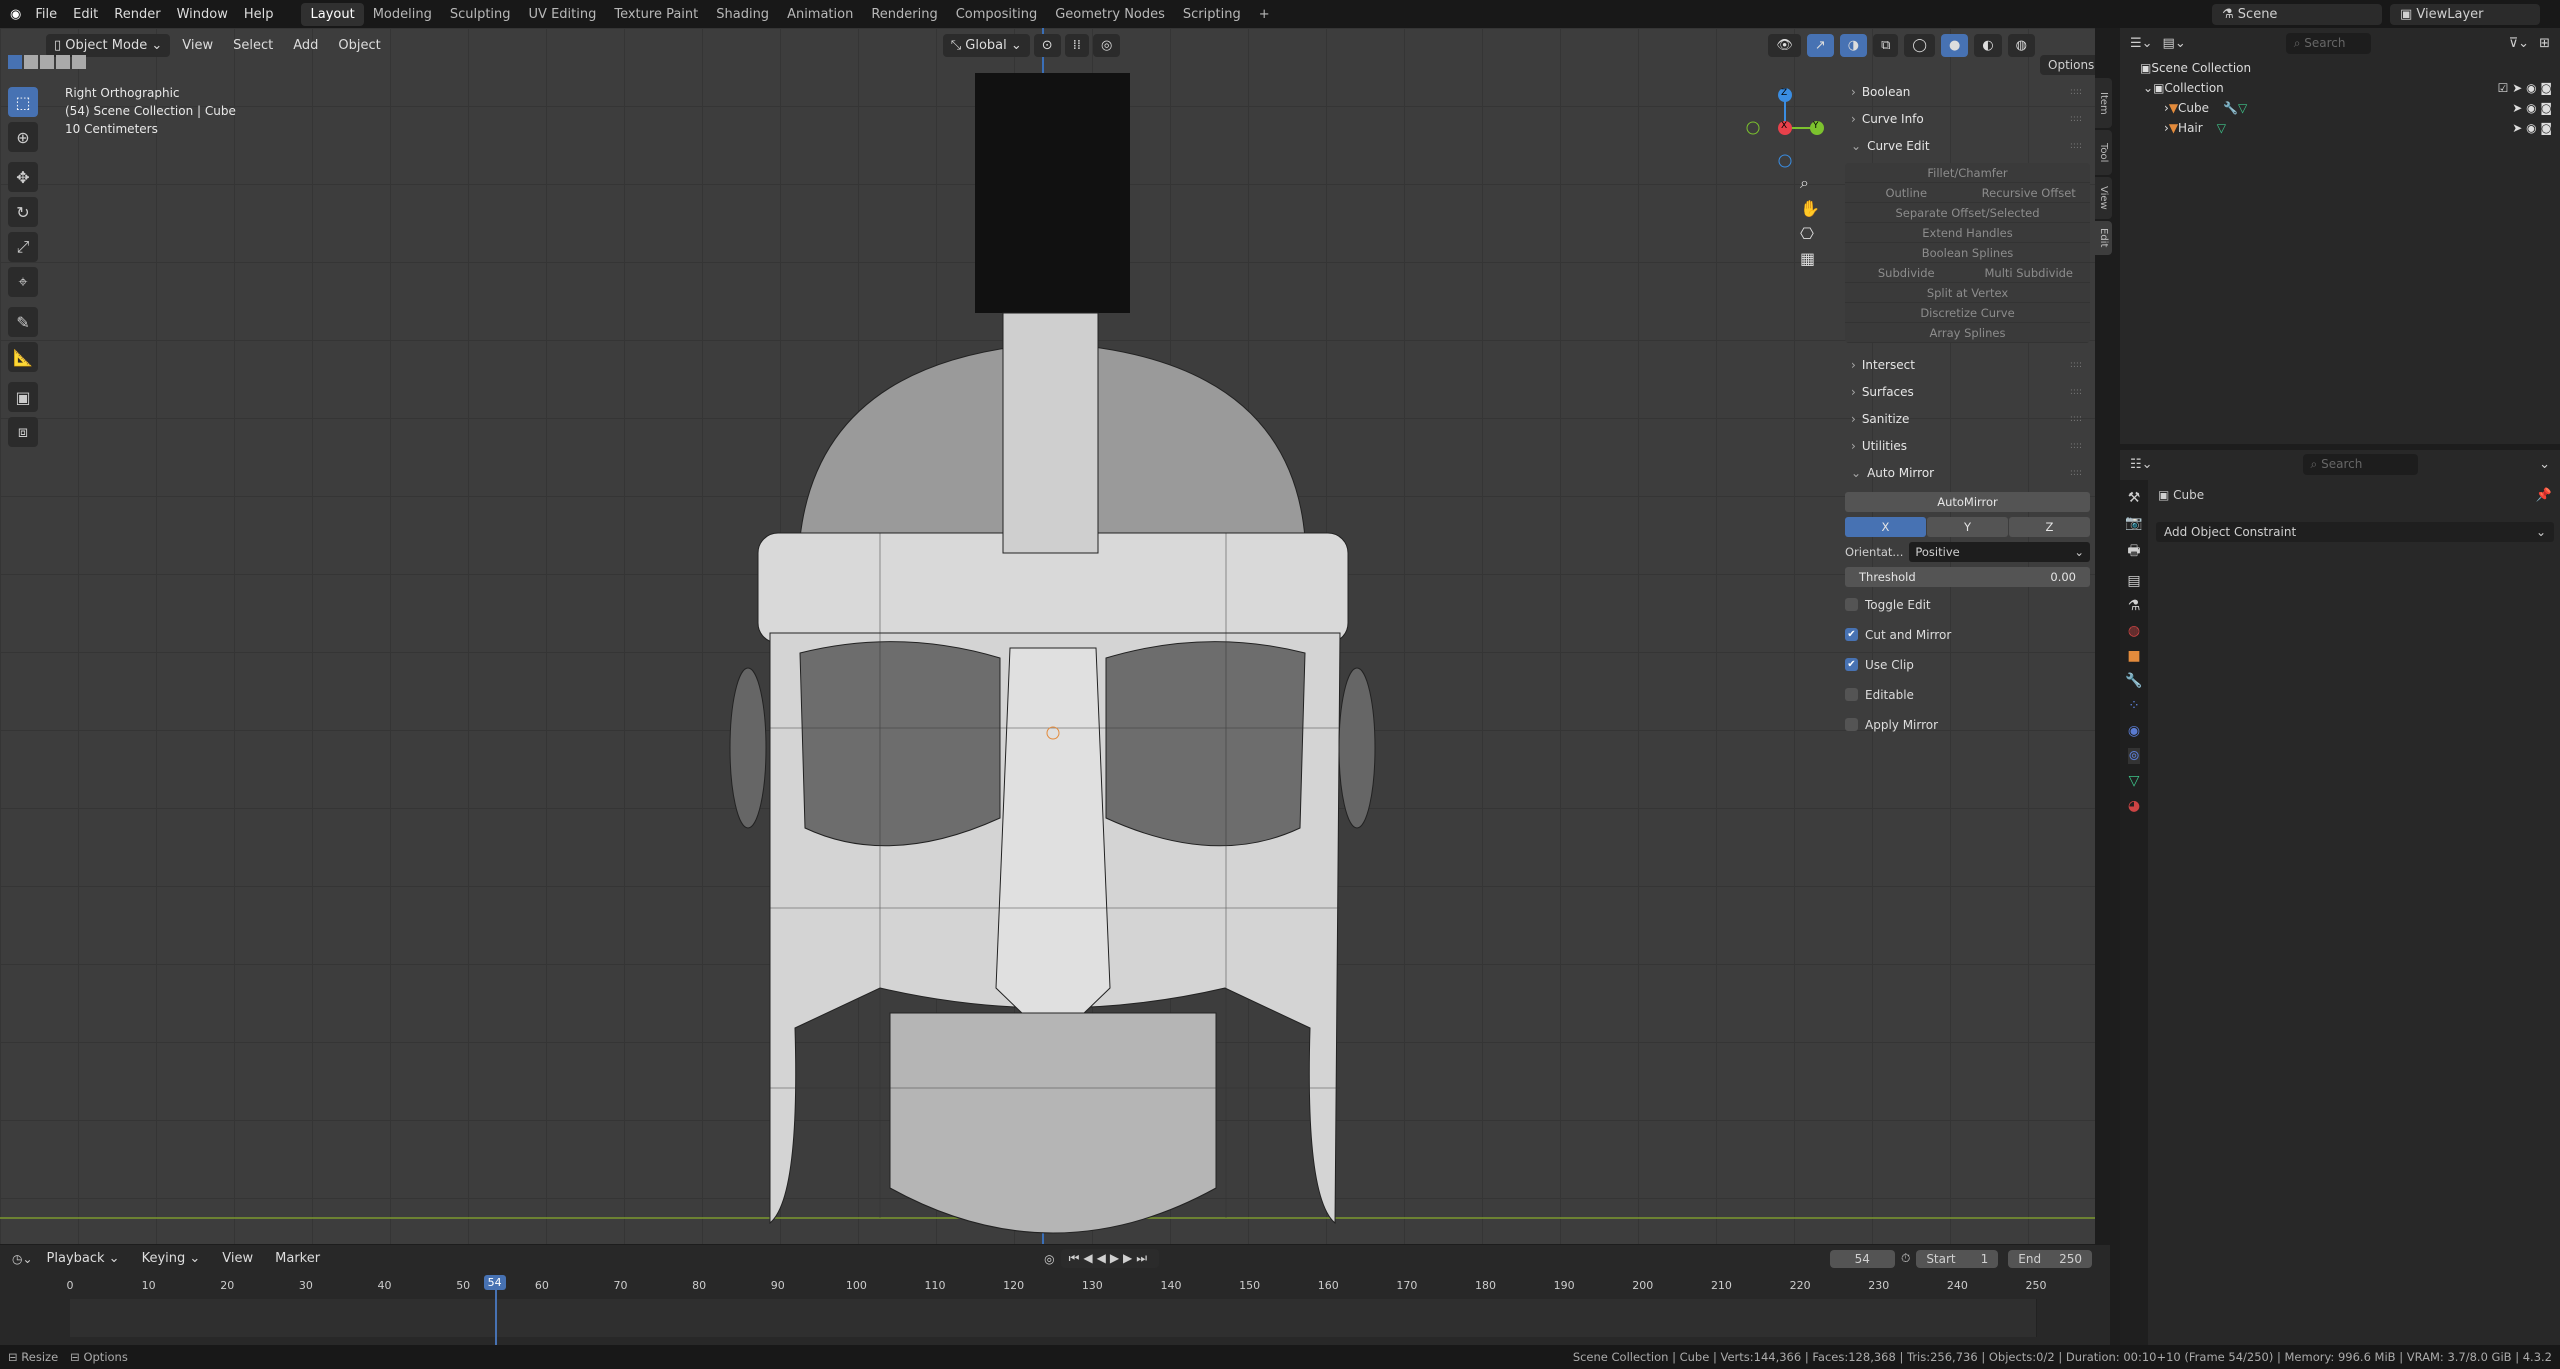 The width and height of the screenshot is (2560, 1369). I want to click on tab-workspace-uv-editing: UV Editing, so click(563, 14).